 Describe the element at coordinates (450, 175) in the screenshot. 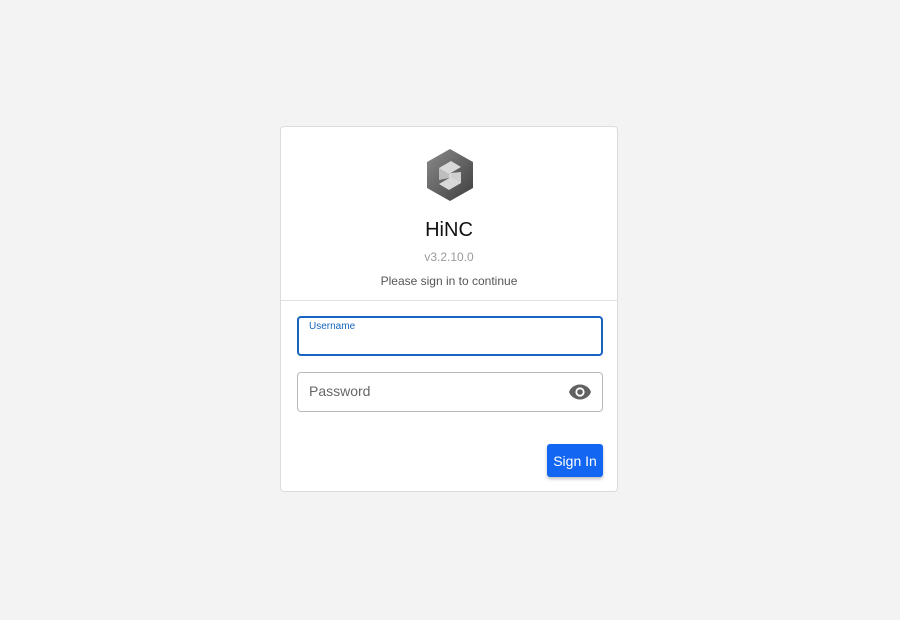

I see `hexagon-s-logo` at that location.